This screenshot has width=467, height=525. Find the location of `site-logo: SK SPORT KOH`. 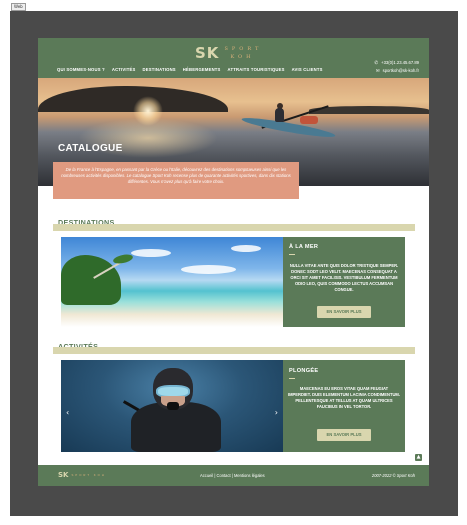

site-logo: SK SPORT KOH is located at coordinates (228, 53).